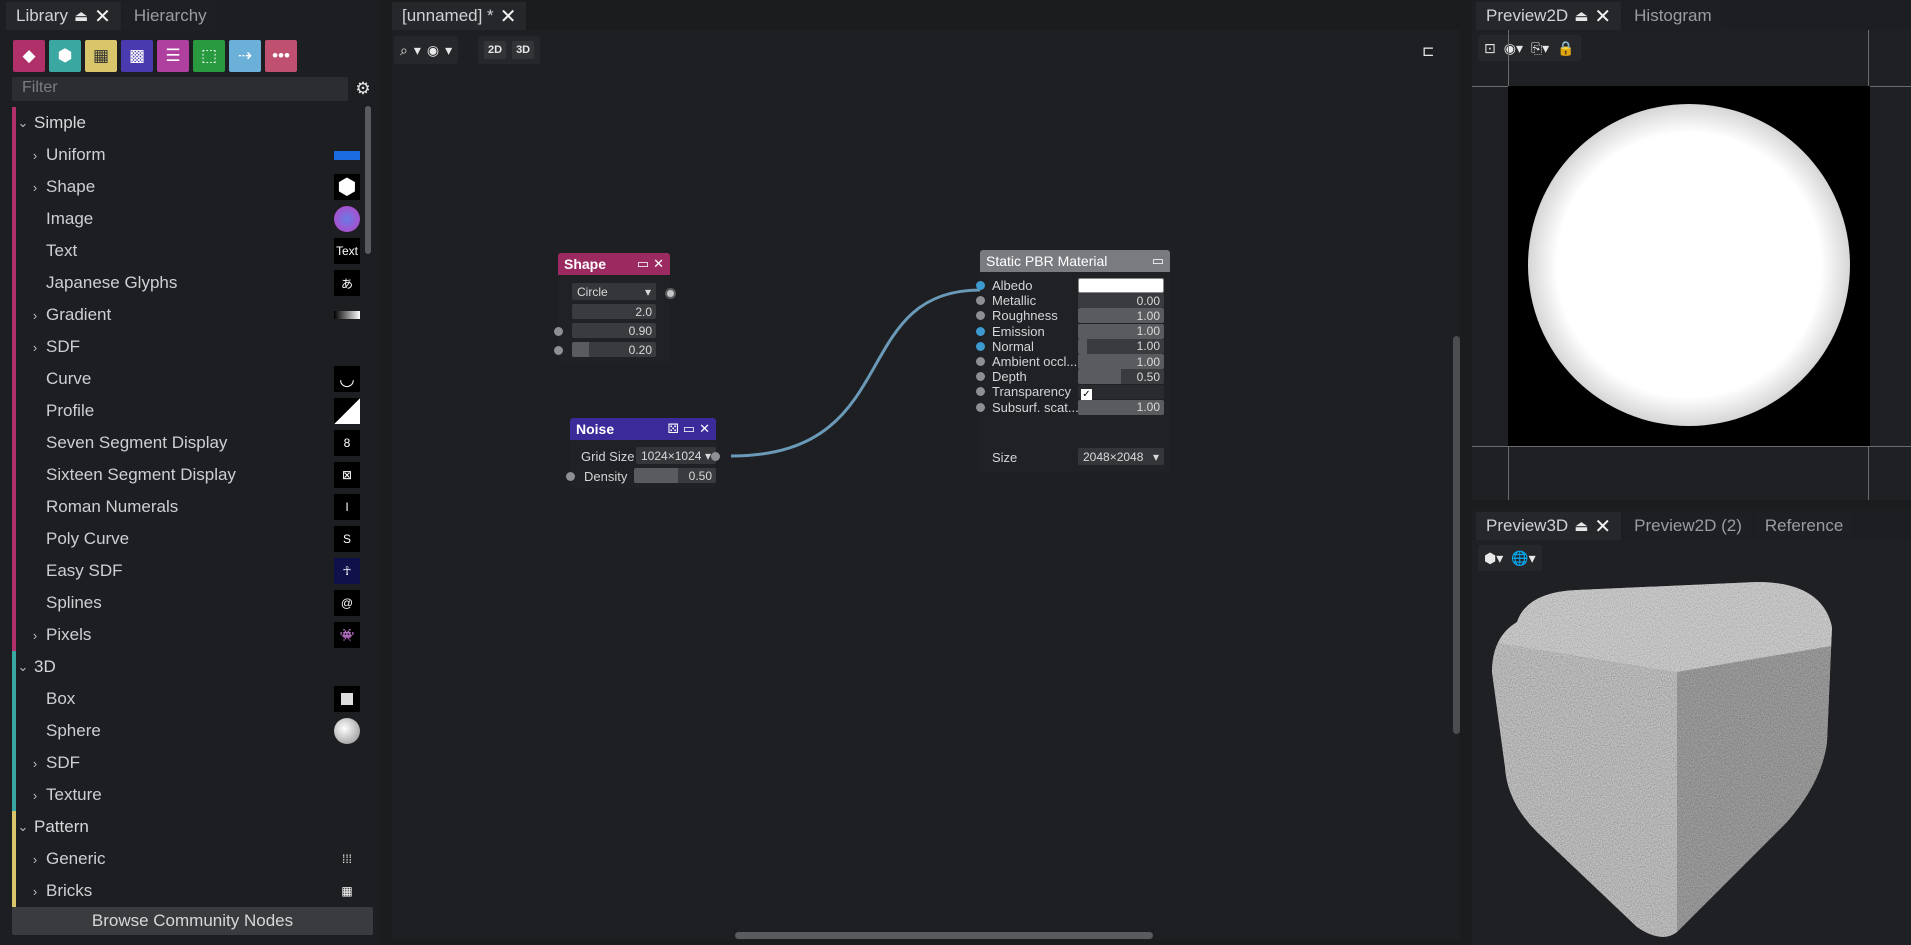 Image resolution: width=1911 pixels, height=945 pixels. What do you see at coordinates (715, 456) in the screenshot?
I see `noise-output-port` at bounding box center [715, 456].